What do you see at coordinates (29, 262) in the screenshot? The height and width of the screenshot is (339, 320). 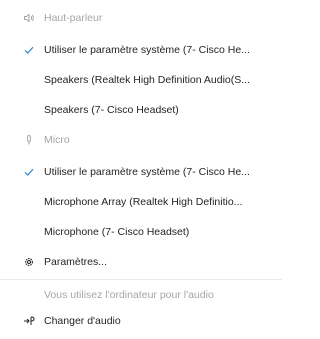 I see `gear-icon` at bounding box center [29, 262].